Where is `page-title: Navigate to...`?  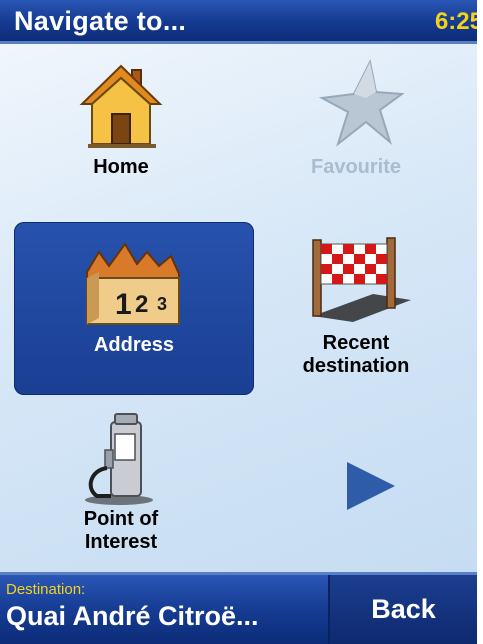 page-title: Navigate to... is located at coordinates (100, 21).